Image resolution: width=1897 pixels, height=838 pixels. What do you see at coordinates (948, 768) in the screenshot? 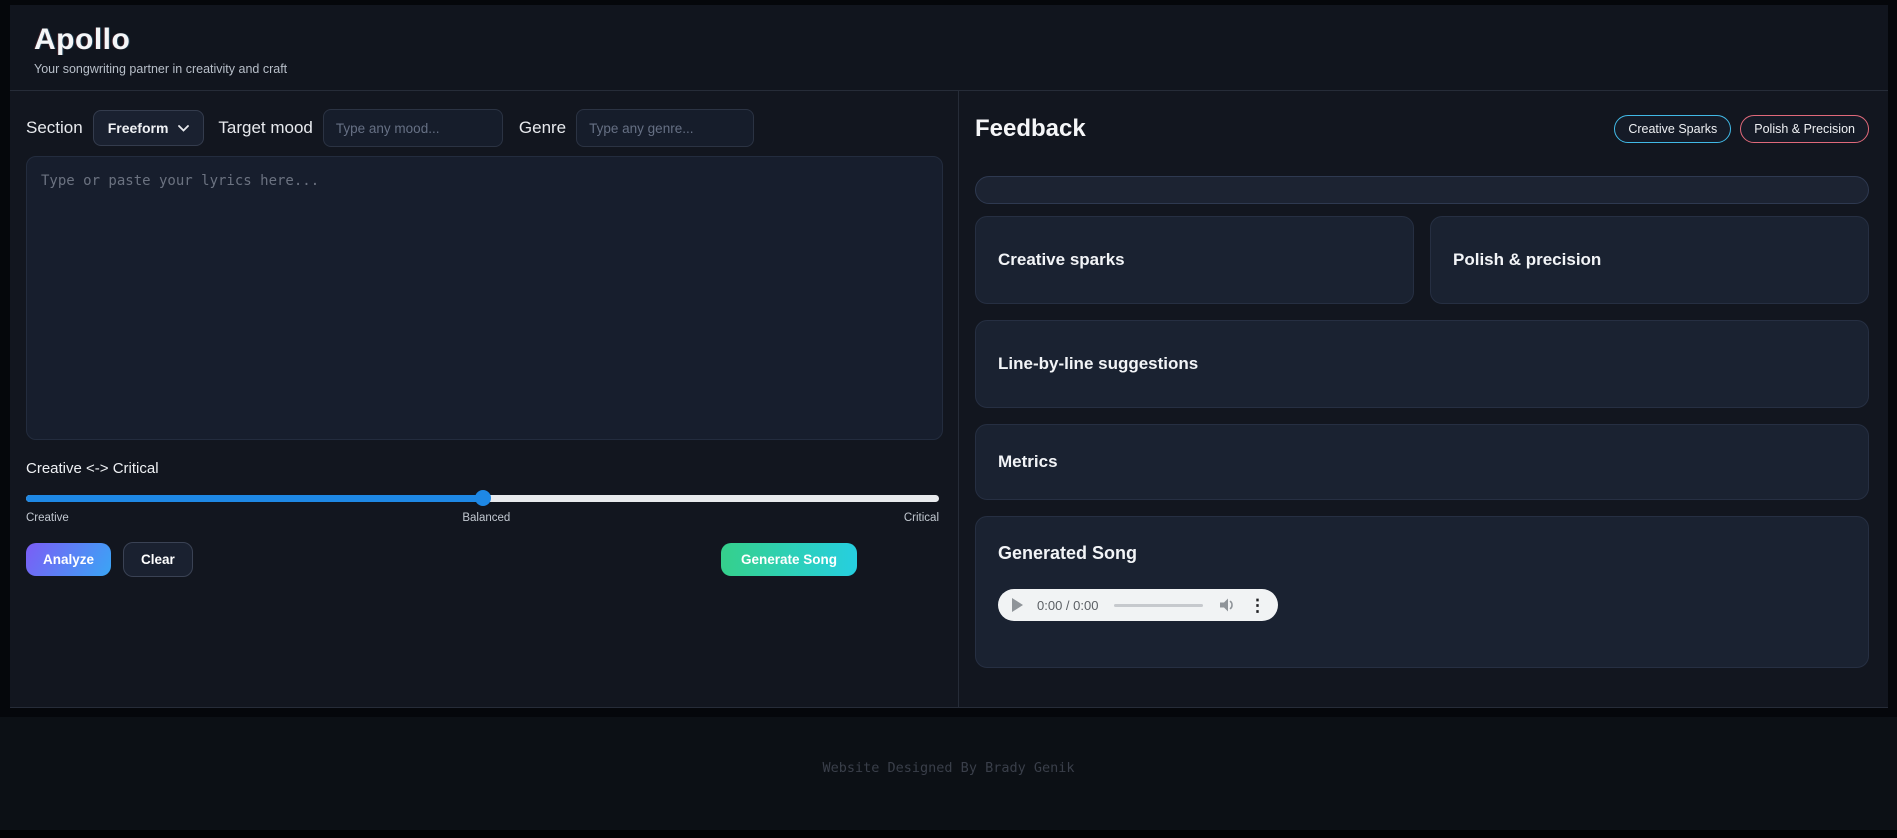
I see `footer-credit: Website Designed By Brady Genik` at bounding box center [948, 768].